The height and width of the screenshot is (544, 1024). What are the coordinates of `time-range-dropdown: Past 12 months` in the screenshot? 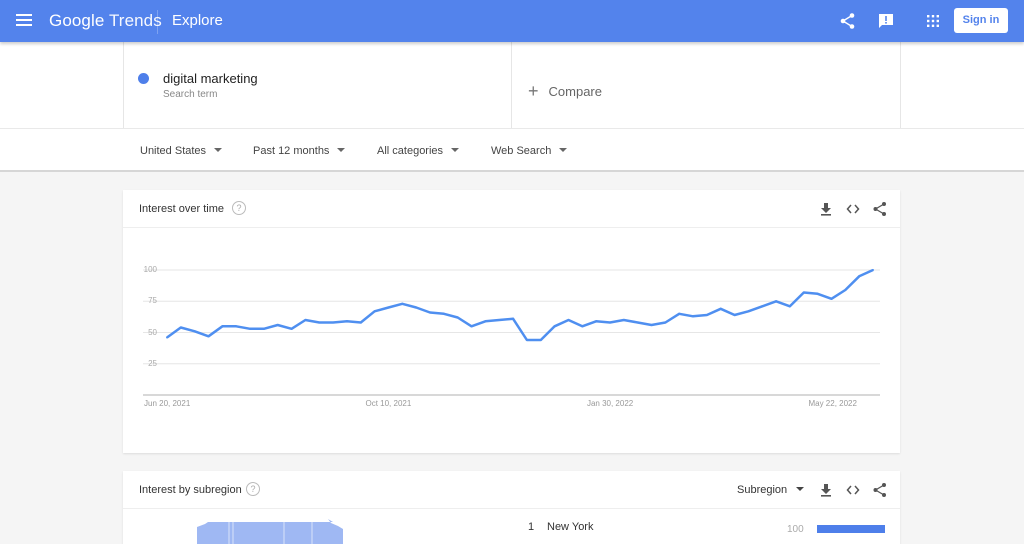 It's located at (299, 151).